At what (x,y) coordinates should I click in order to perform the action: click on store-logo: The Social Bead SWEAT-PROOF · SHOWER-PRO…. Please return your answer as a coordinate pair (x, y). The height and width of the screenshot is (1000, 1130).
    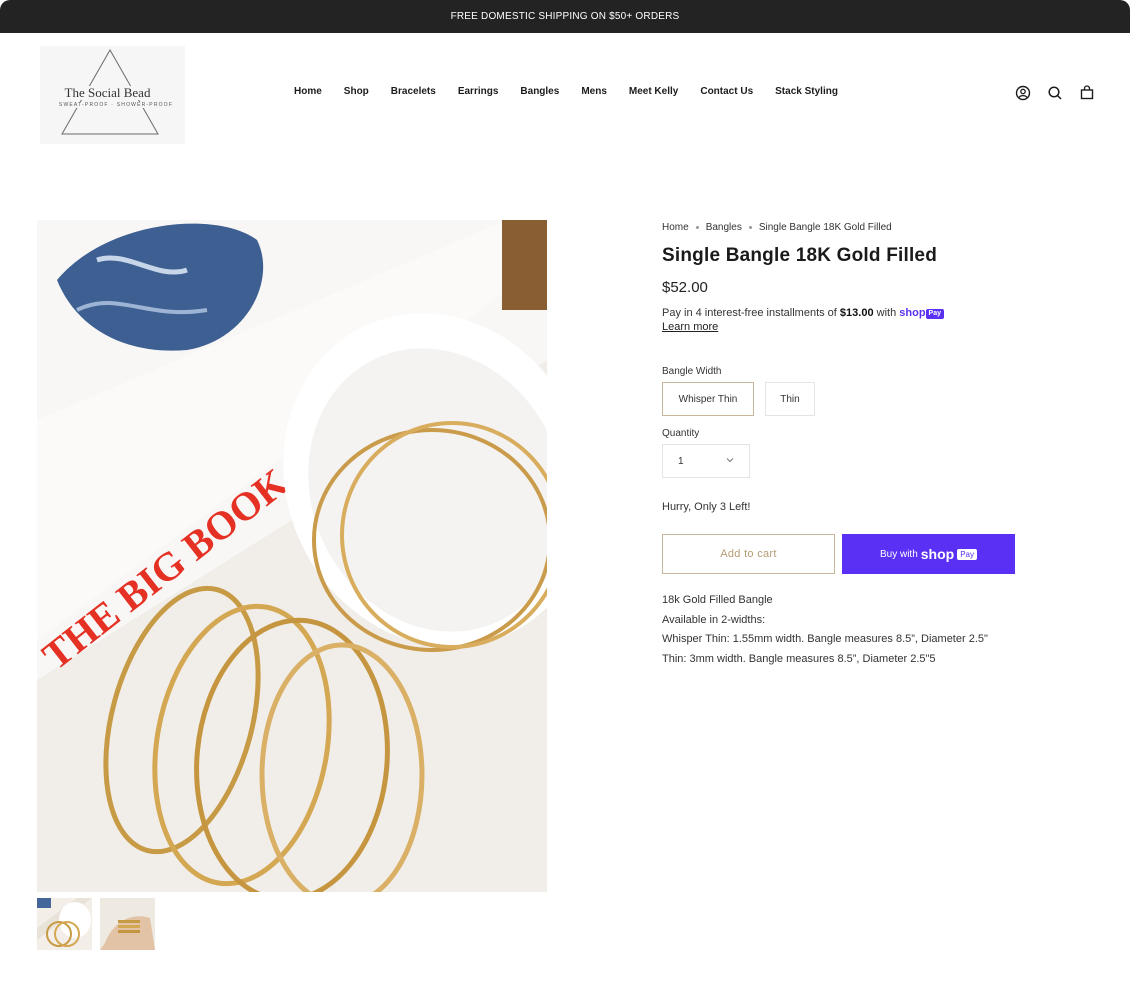
    Looking at the image, I should click on (112, 95).